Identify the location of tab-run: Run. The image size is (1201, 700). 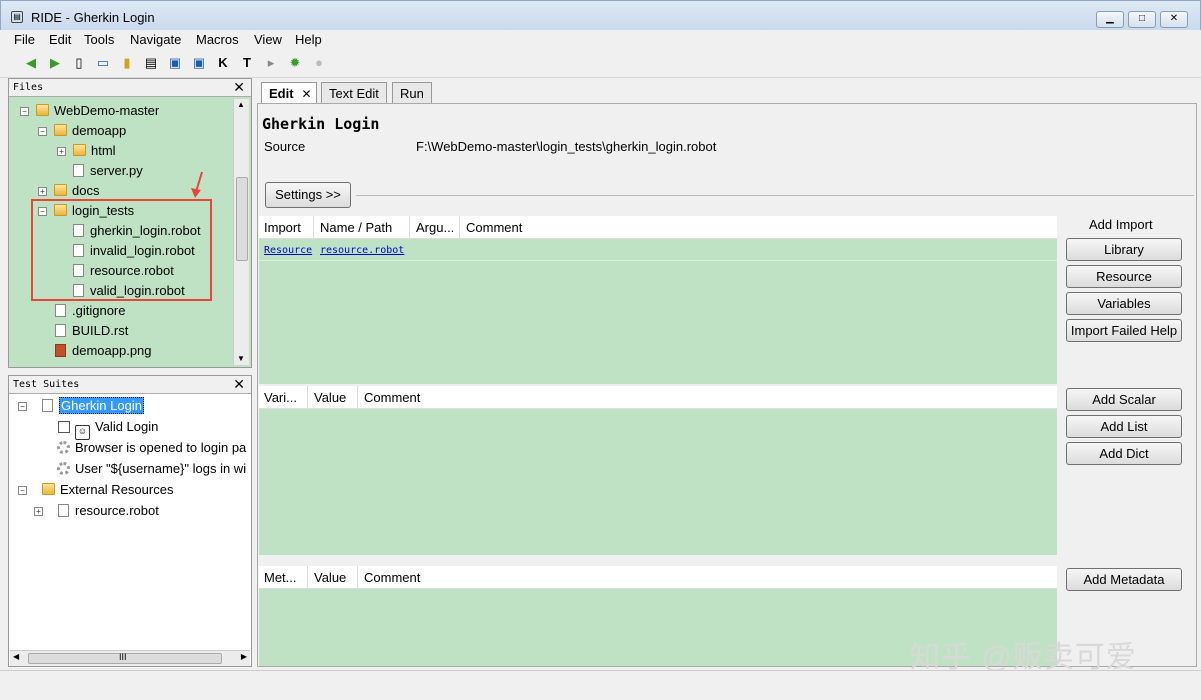
(412, 93).